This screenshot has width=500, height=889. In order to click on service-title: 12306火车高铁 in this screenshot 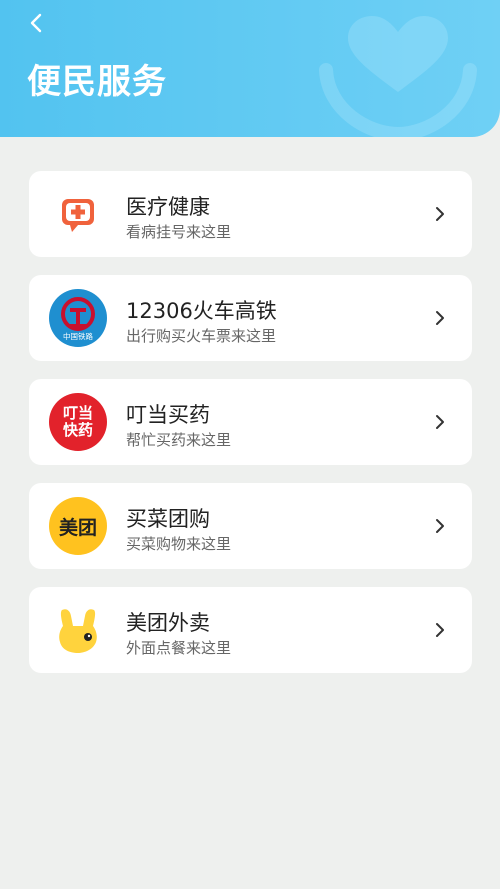, I will do `click(201, 311)`.